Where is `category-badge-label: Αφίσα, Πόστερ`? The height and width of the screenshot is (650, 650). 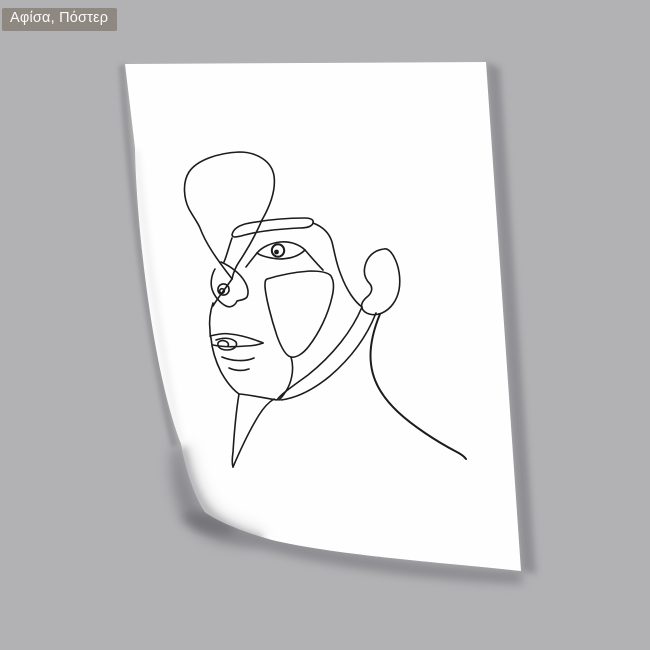 category-badge-label: Αφίσα, Πόστερ is located at coordinates (59, 18).